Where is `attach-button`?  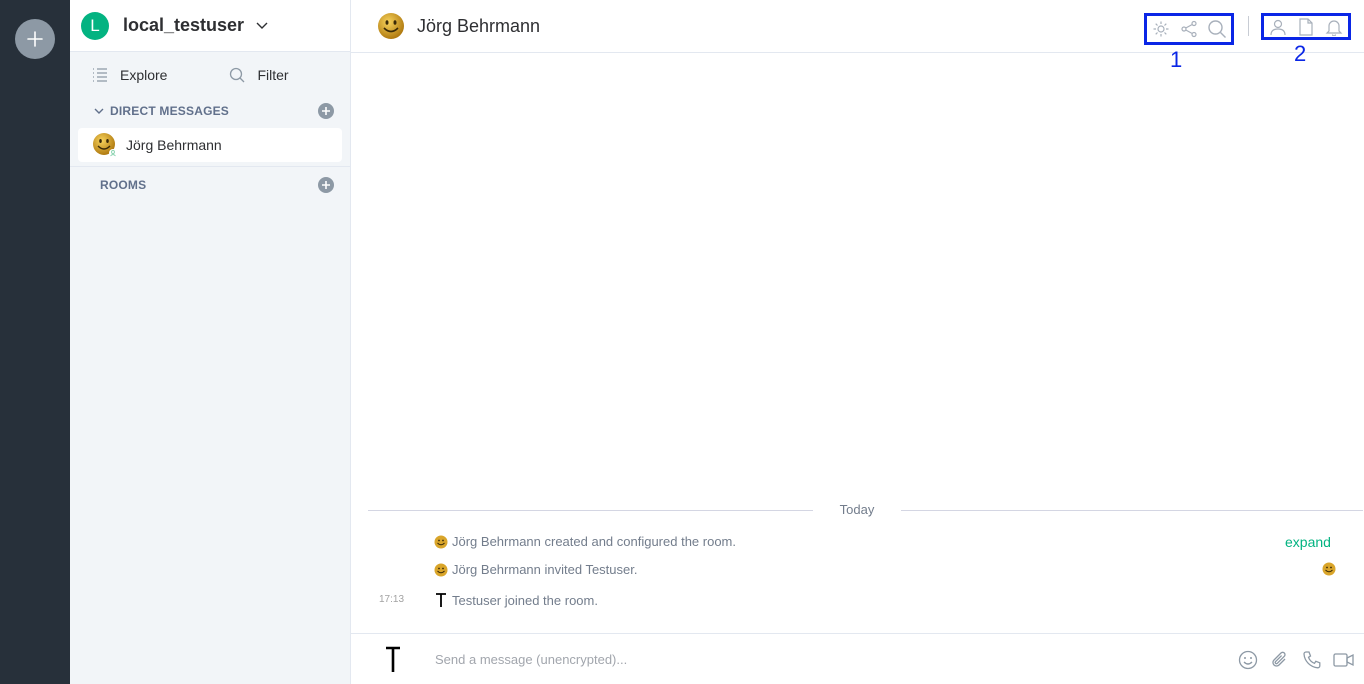
attach-button is located at coordinates (1280, 660).